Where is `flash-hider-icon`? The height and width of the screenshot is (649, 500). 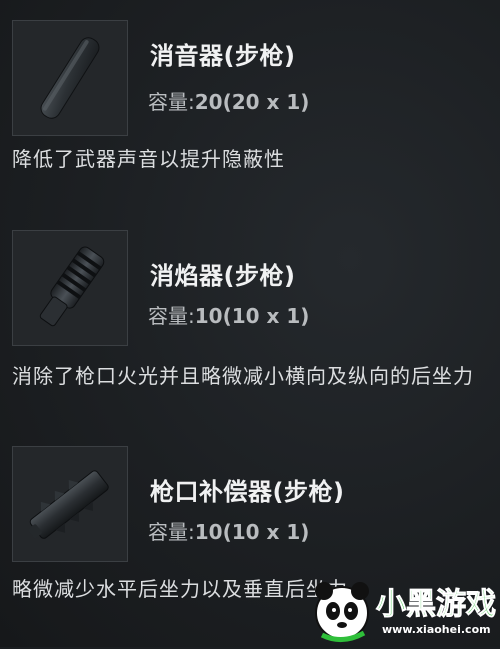 flash-hider-icon is located at coordinates (72, 286).